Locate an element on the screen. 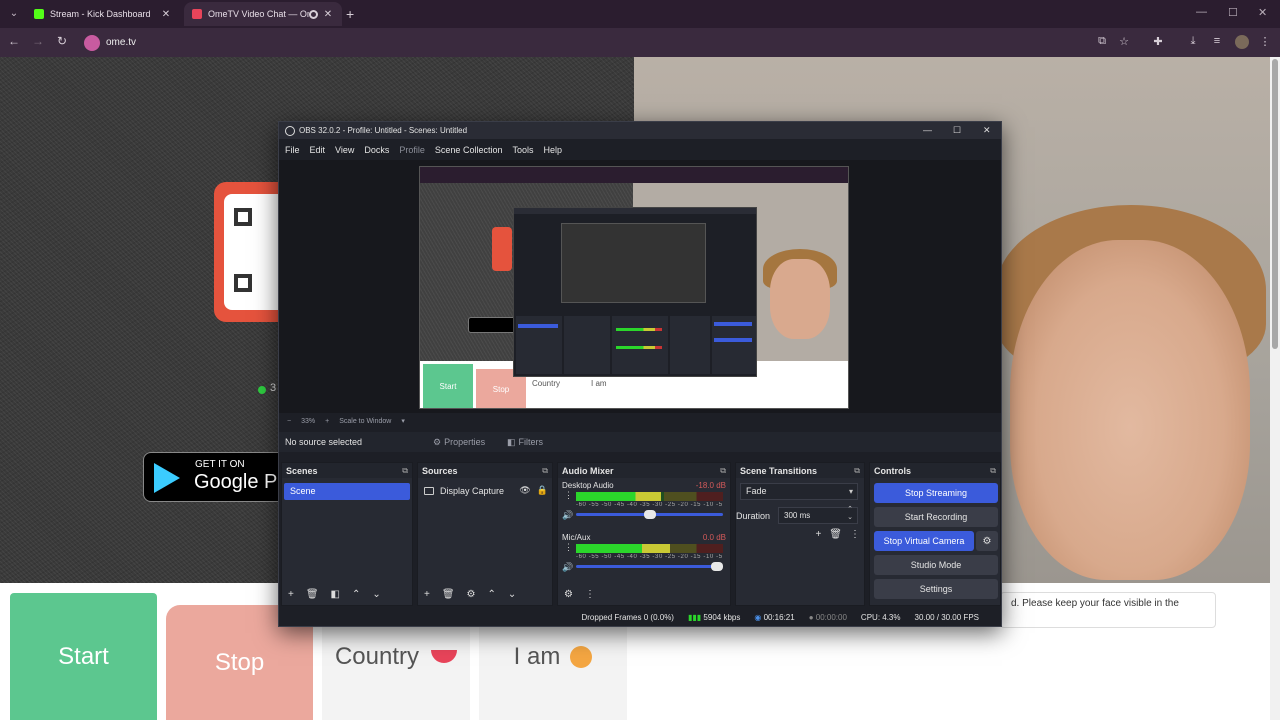 The height and width of the screenshot is (720, 1280). visibility-eye-icon: 👁 is located at coordinates (524, 490).